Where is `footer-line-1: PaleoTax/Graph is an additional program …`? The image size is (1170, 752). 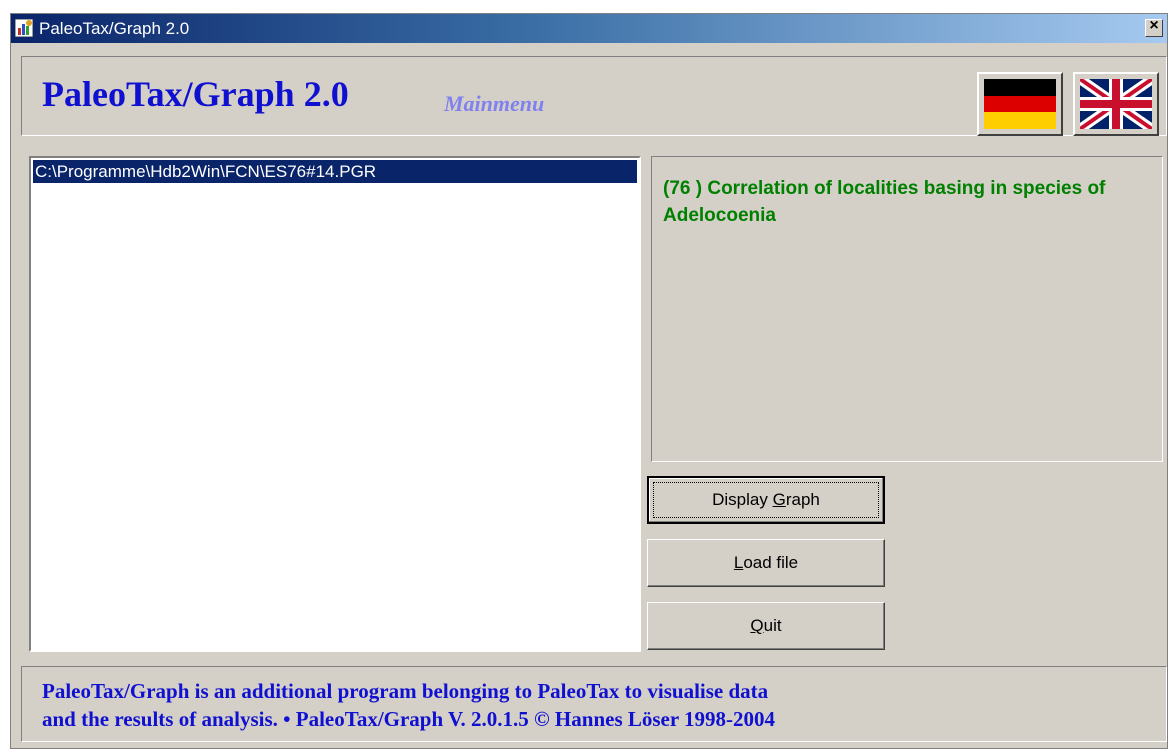
footer-line-1: PaleoTax/Graph is an additional program … is located at coordinates (405, 691).